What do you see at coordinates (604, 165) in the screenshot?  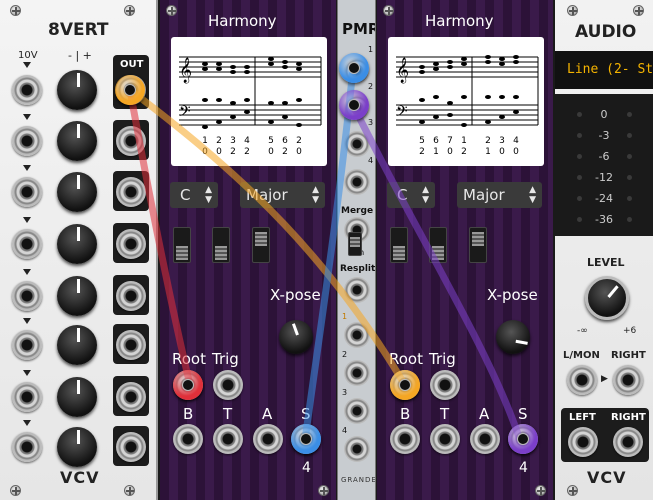 I see `level-meter: 0 -3 -6 -12 -24 -36` at bounding box center [604, 165].